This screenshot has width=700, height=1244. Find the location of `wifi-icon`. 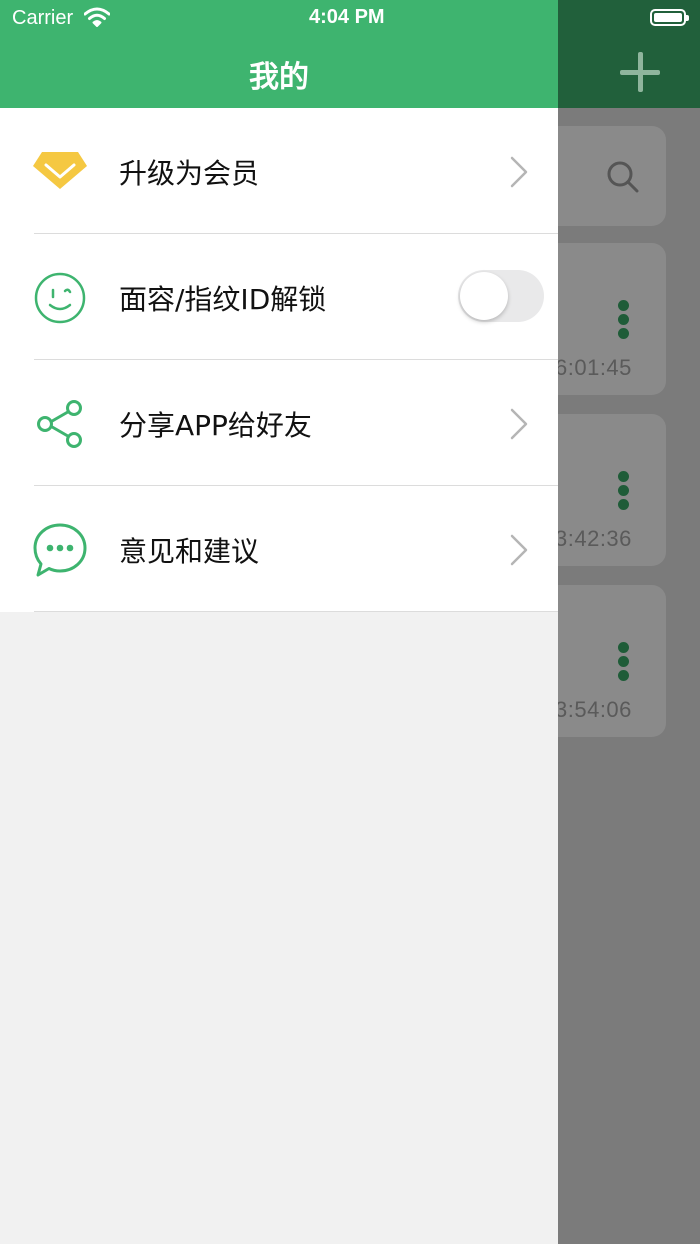

wifi-icon is located at coordinates (97, 17).